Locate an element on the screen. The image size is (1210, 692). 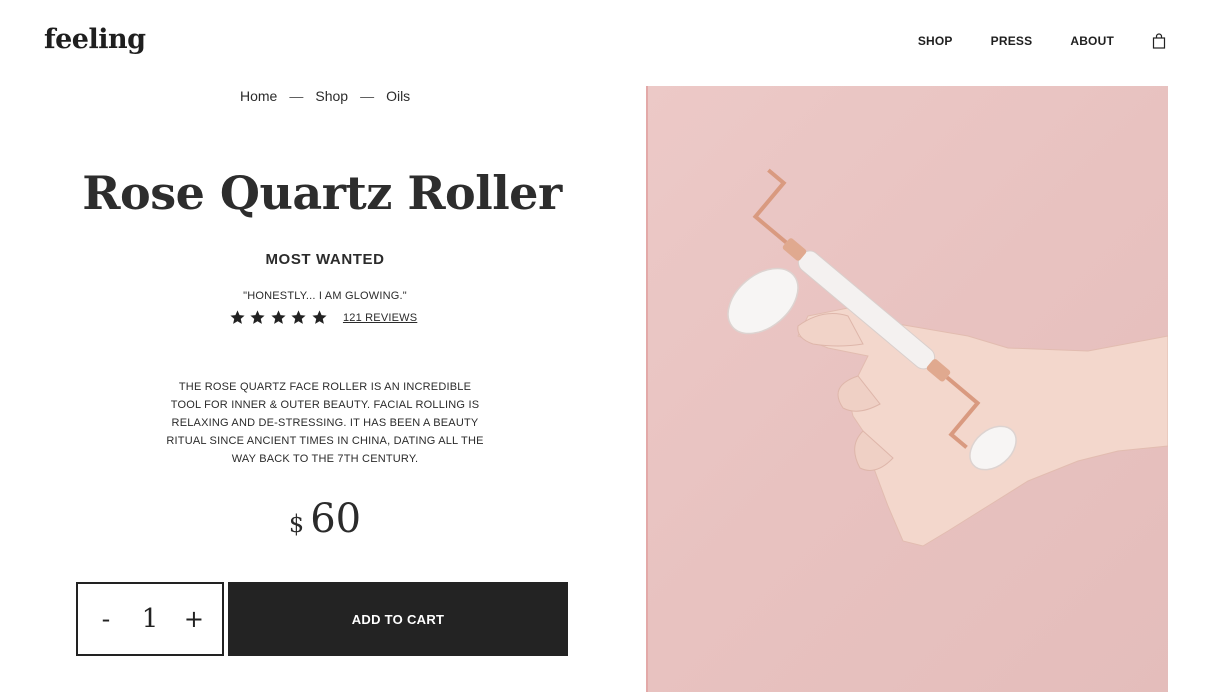
product-subtitle: MOST WANTED is located at coordinates (325, 259).